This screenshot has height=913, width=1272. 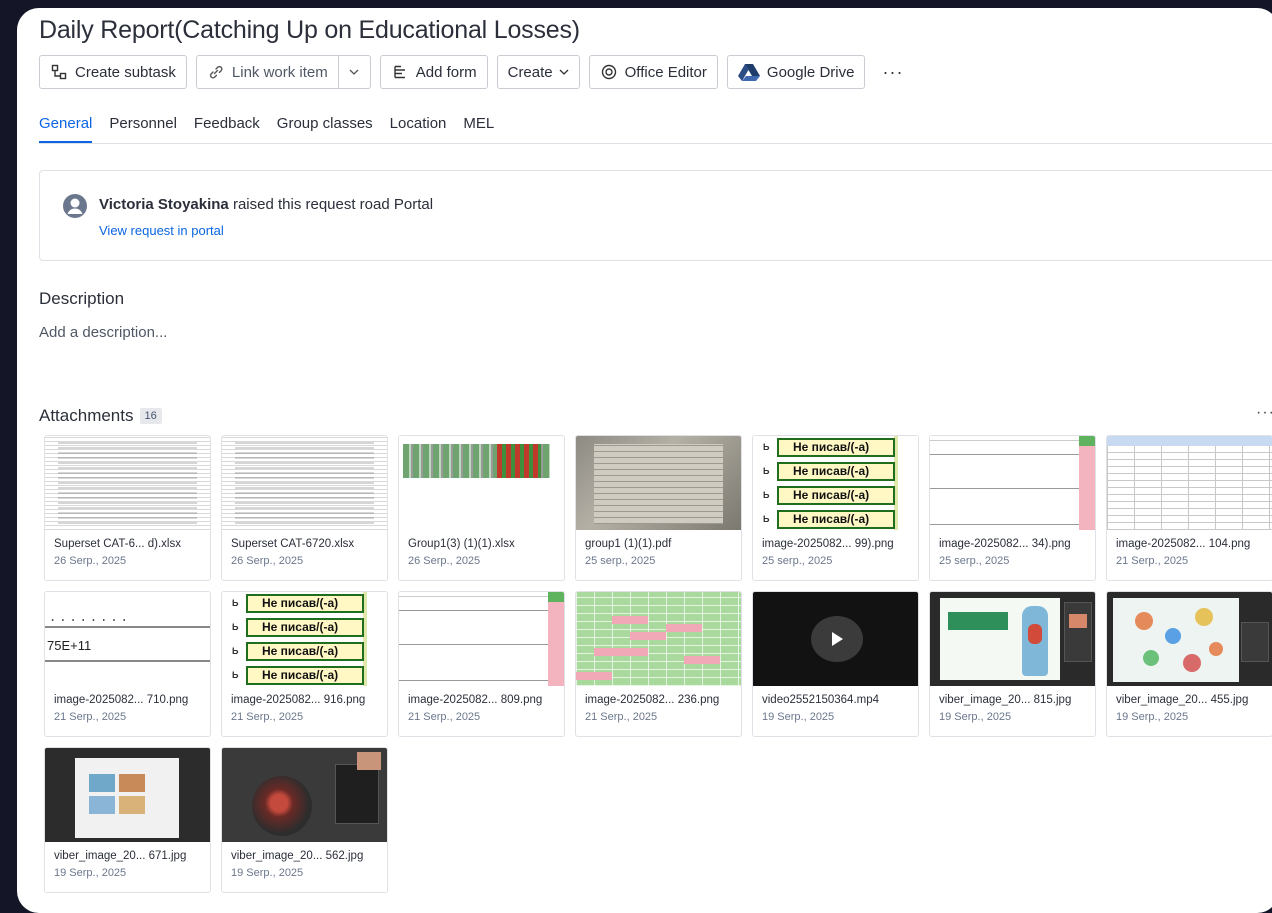 I want to click on attachment-card: Group1(3) (1)(1).xlsx 26 Serp., 2025, so click(x=481, y=508).